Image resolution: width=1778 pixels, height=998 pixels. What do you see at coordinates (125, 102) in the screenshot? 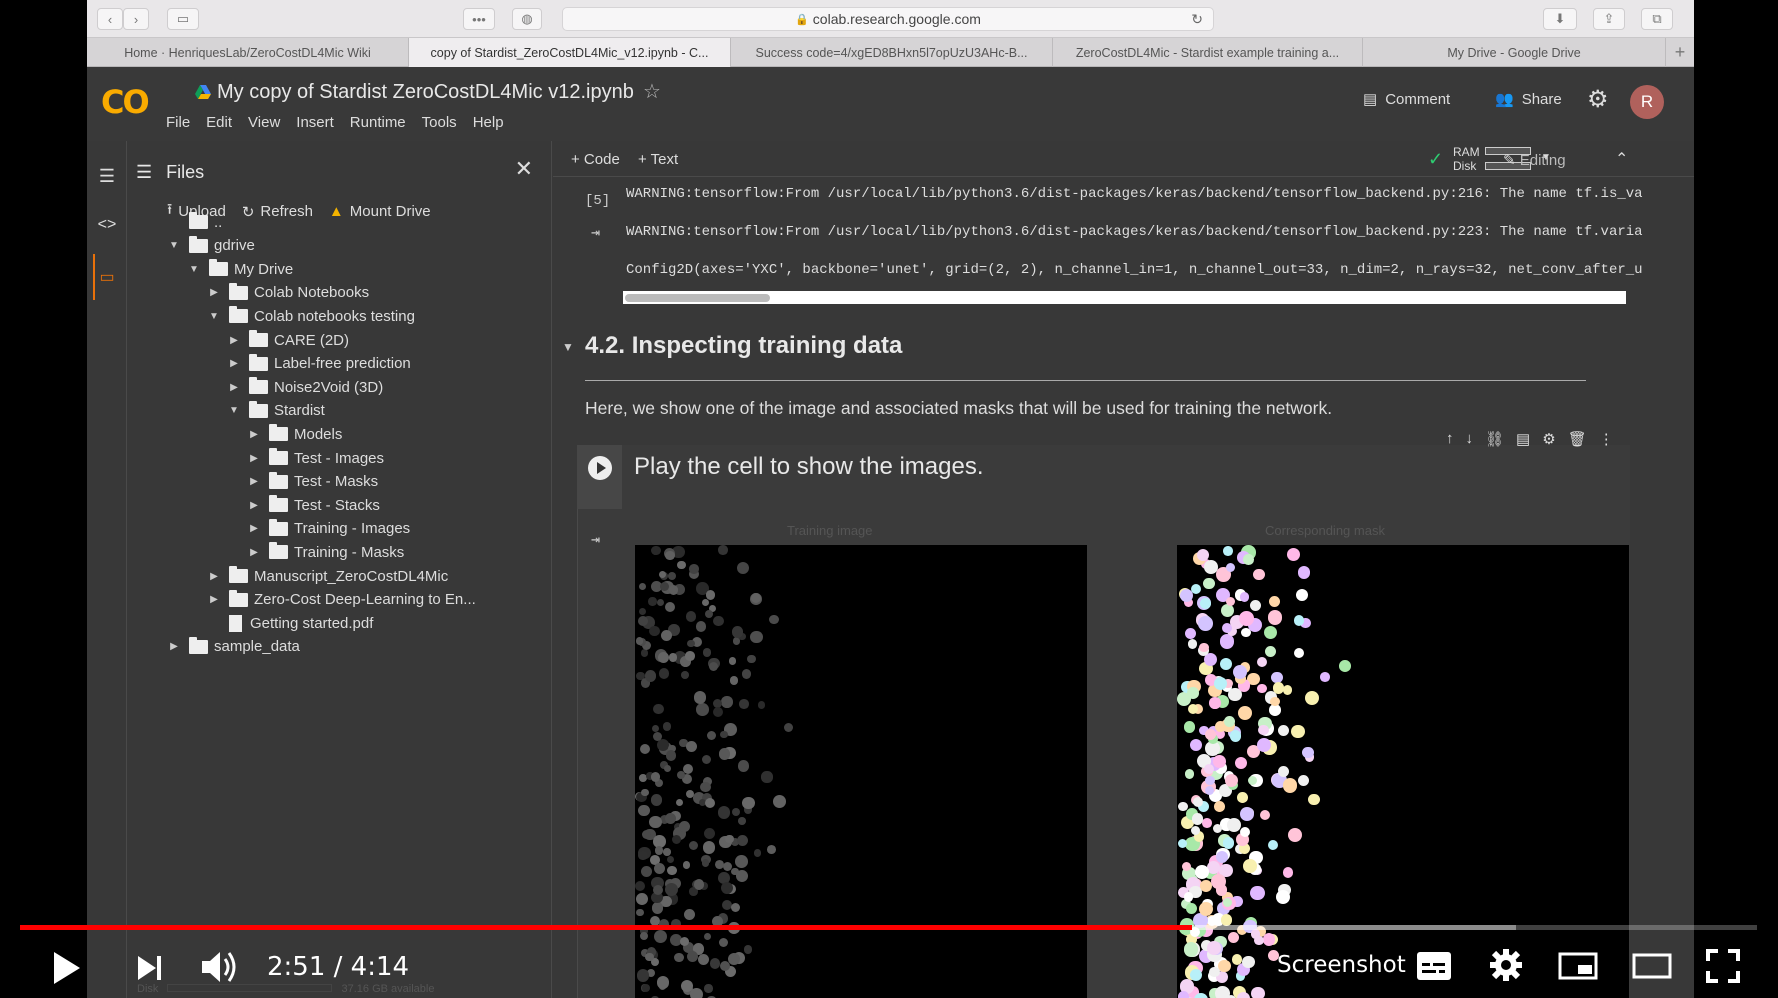
I see `colab-logo: CO` at bounding box center [125, 102].